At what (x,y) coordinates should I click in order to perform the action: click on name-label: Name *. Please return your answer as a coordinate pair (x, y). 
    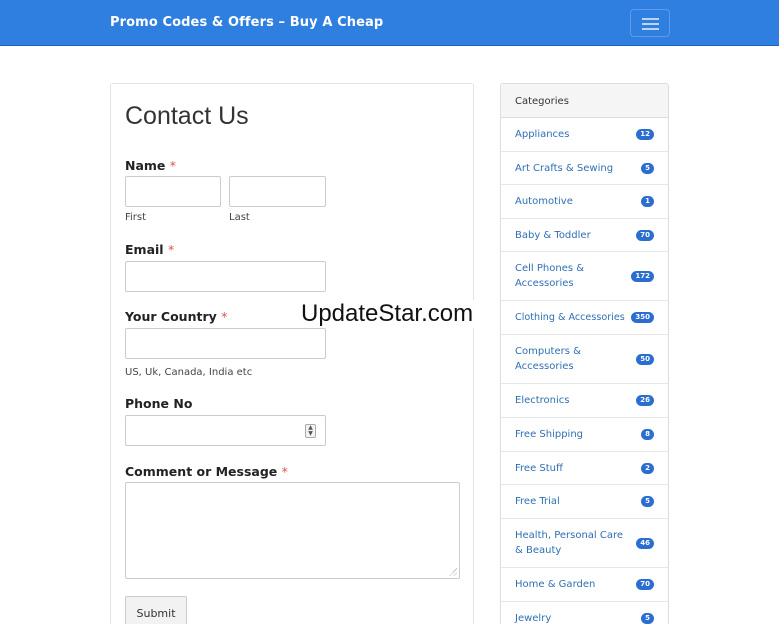
    Looking at the image, I should click on (151, 165).